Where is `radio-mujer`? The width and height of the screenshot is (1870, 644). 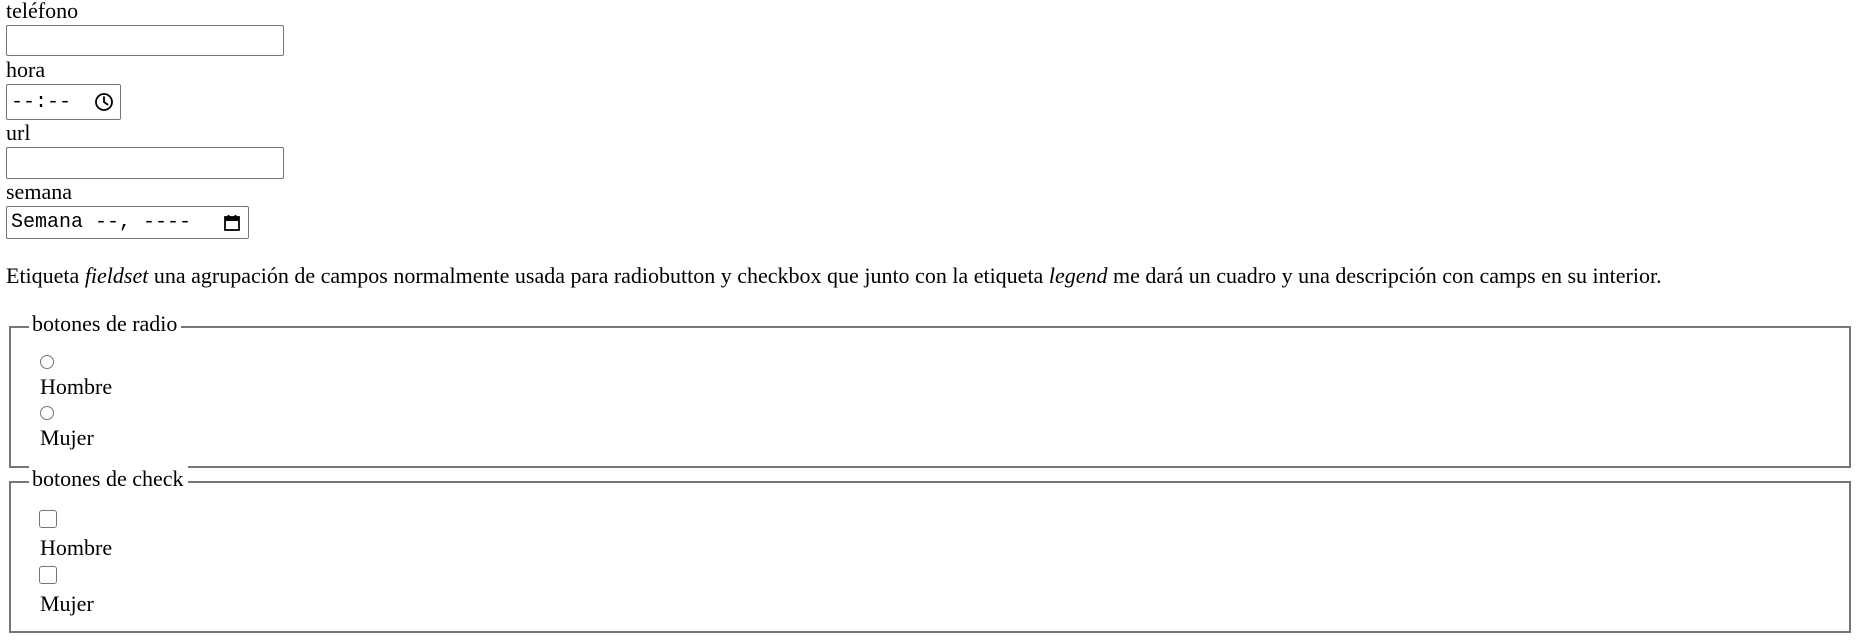 radio-mujer is located at coordinates (47, 413).